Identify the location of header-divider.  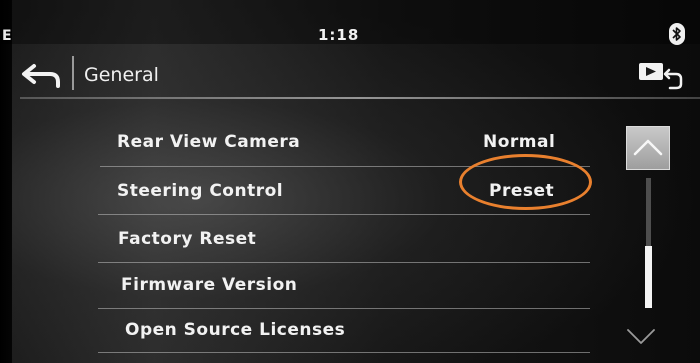
(73, 73).